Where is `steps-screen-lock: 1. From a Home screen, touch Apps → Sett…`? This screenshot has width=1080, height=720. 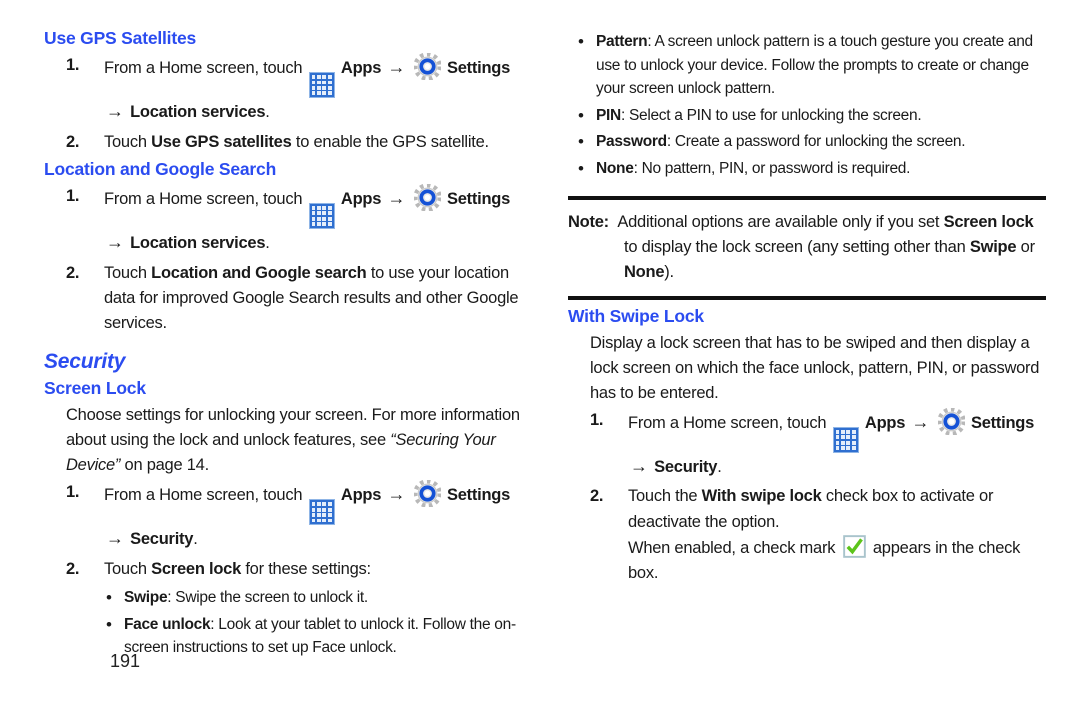
steps-screen-lock: 1. From a Home screen, touch Apps → Sett… is located at coordinates (283, 531).